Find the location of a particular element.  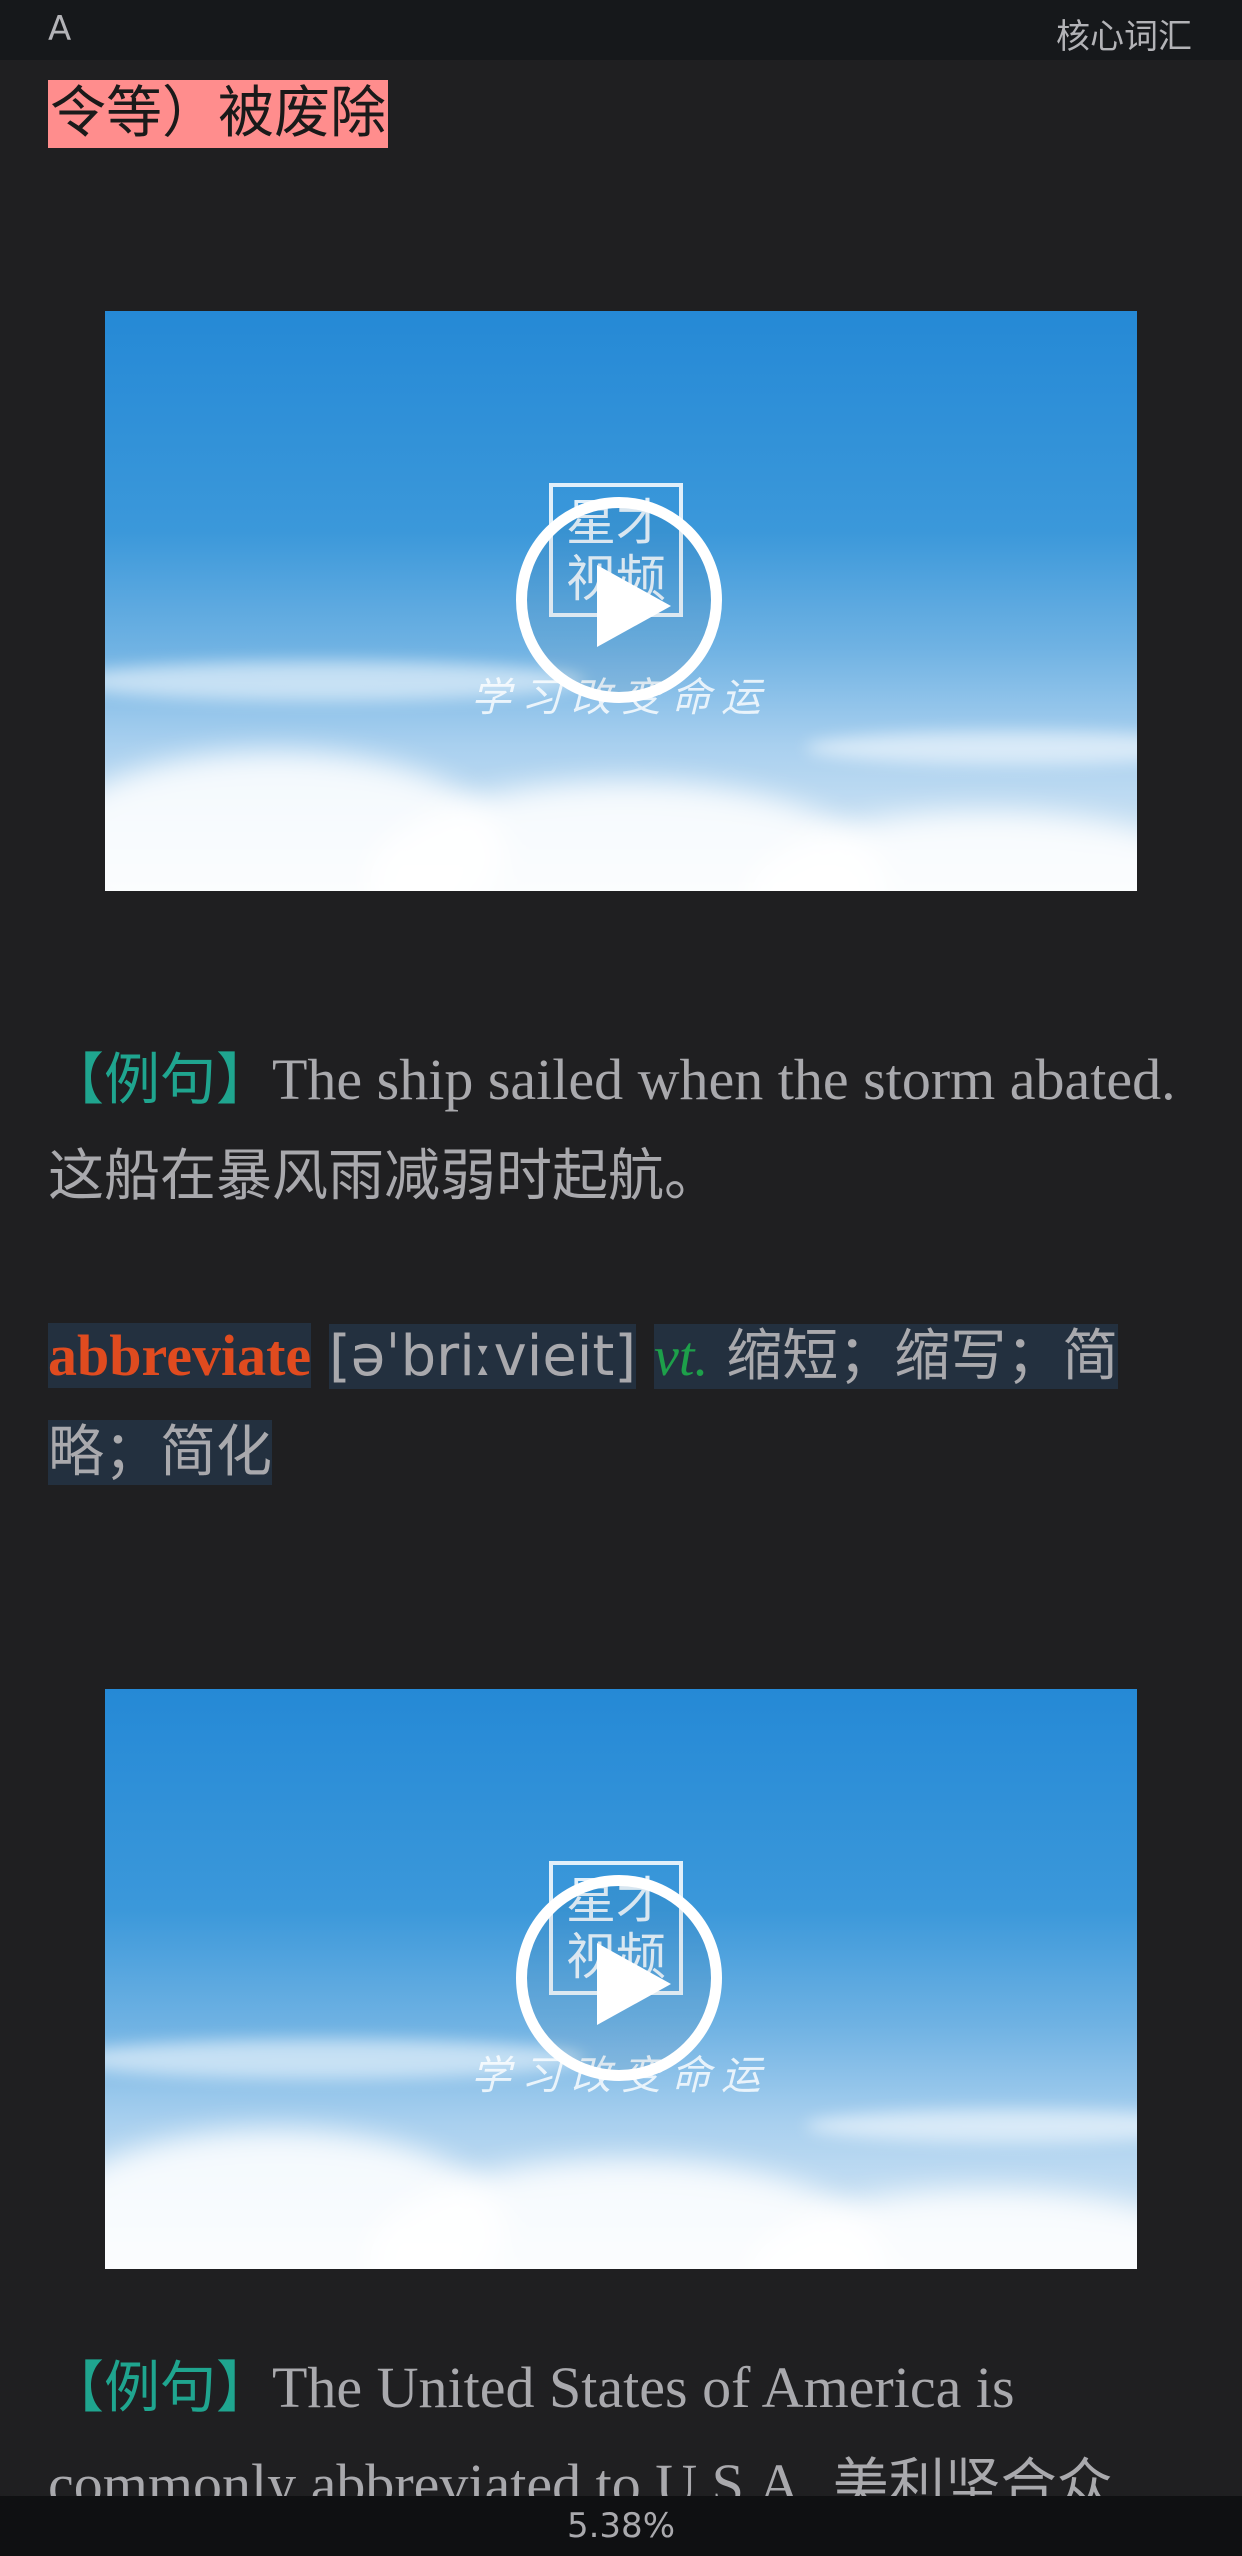

highlighted-text: 令等）被废除 is located at coordinates (218, 114).